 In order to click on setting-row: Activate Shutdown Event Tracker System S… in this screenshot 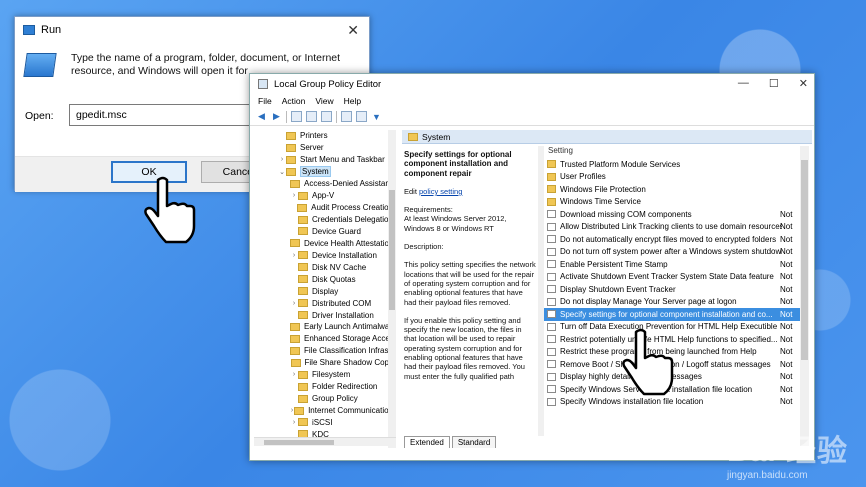, I will do `click(672, 277)`.